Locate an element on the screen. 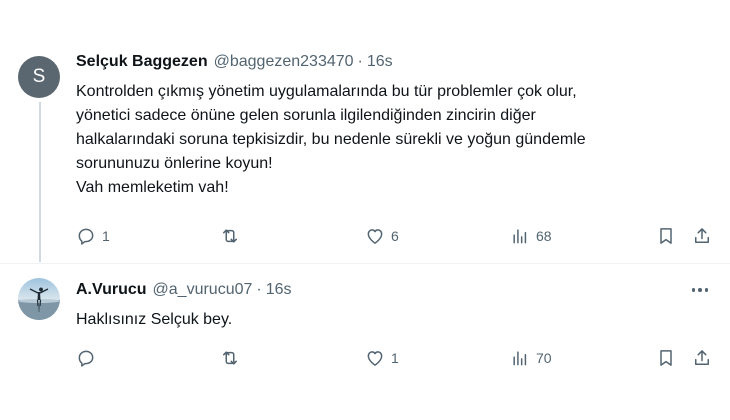  tweet-text: Haklısınız Selçuk bey. is located at coordinates (391, 320).